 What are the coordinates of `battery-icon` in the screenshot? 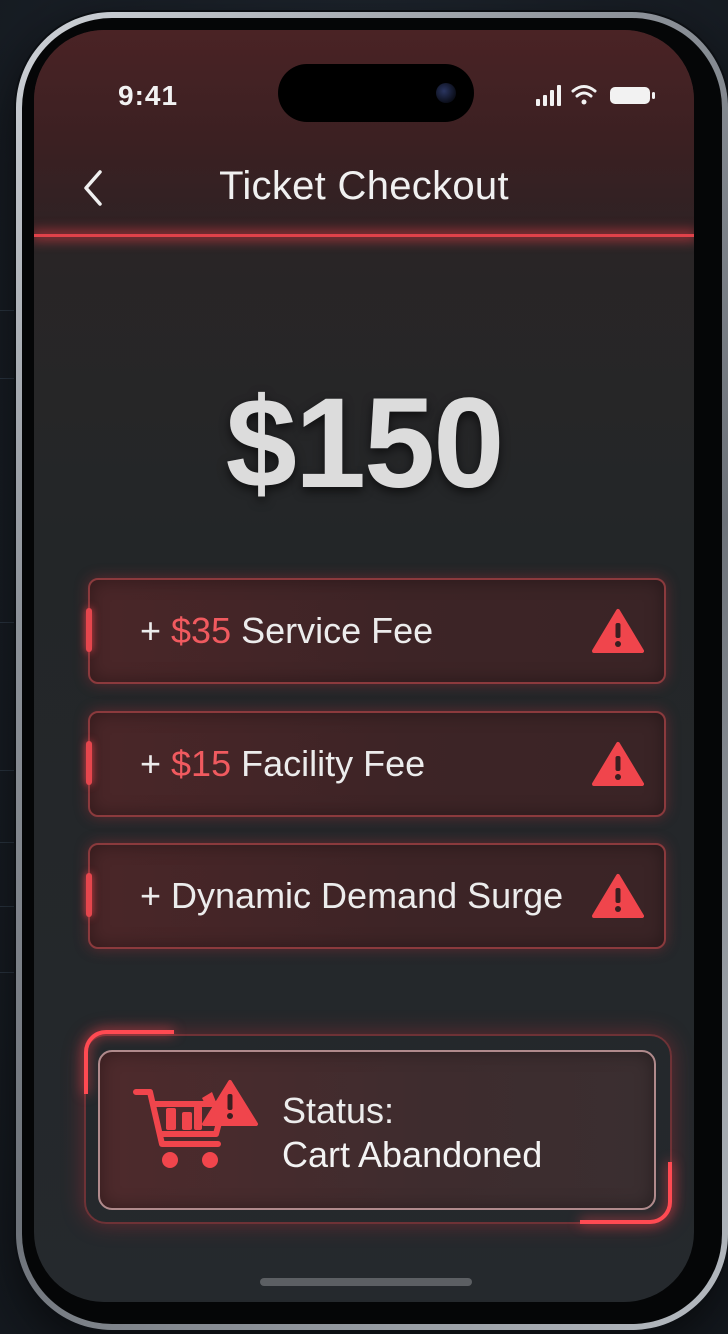 It's located at (632, 95).